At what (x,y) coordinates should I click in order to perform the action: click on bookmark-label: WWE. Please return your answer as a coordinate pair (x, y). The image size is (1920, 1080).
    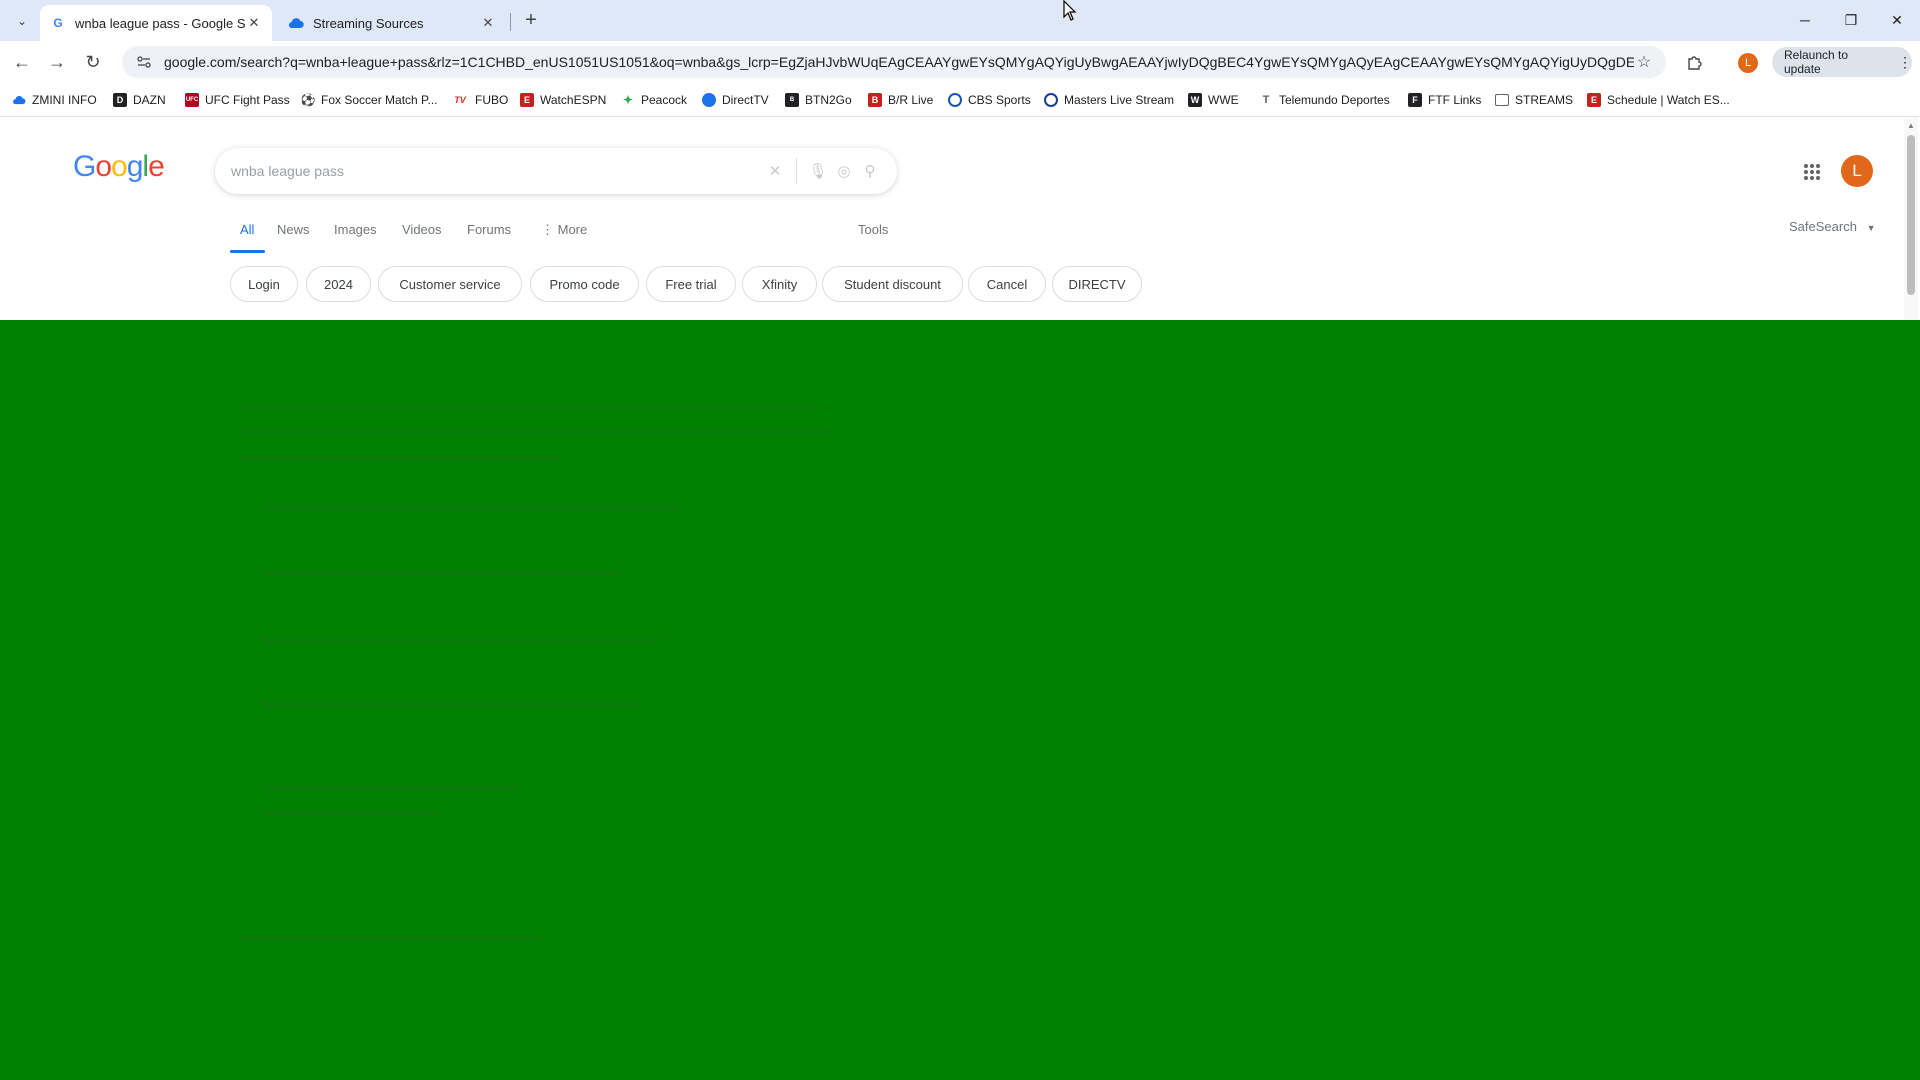
    Looking at the image, I should click on (1223, 99).